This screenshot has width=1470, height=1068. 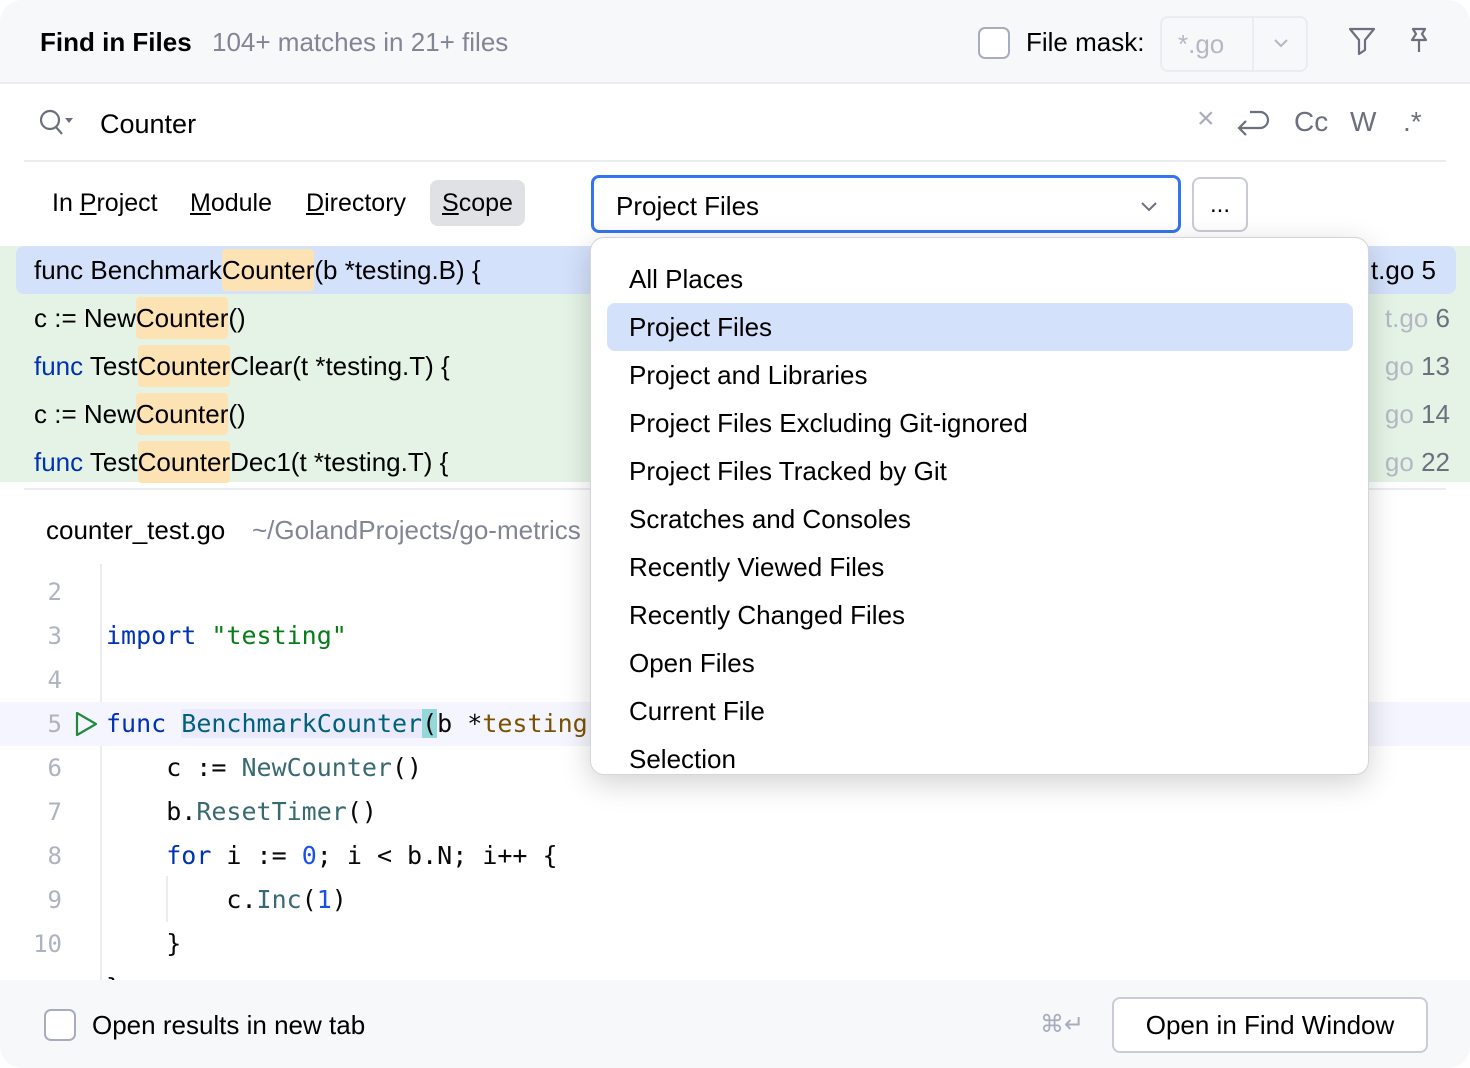 I want to click on code-text: }, so click(x=143, y=944).